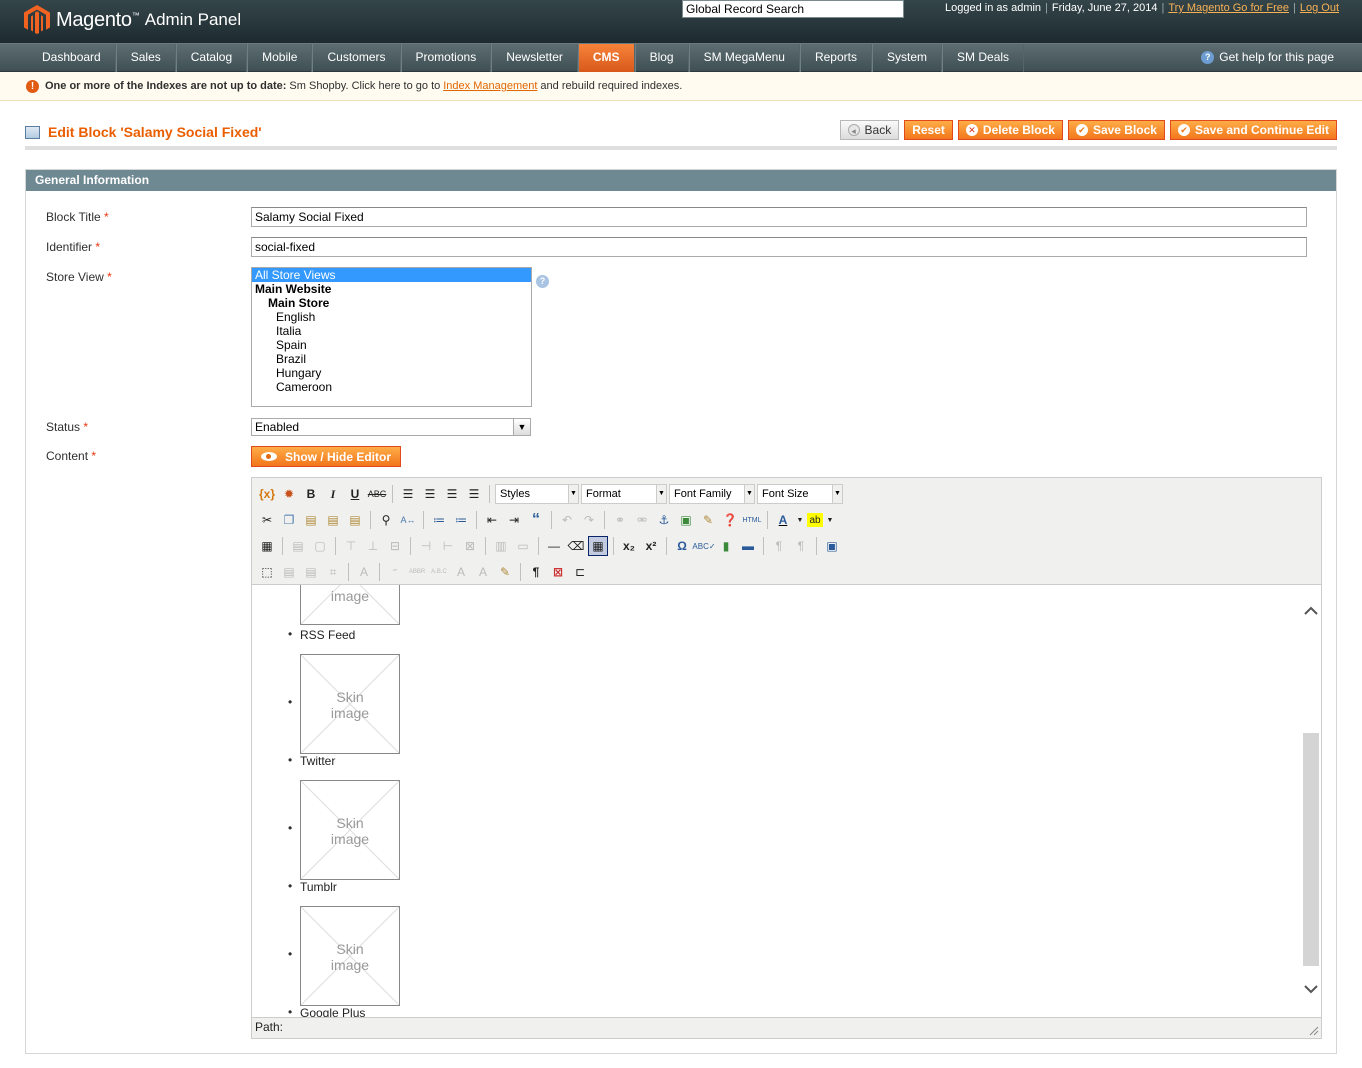 This screenshot has width=1362, height=1068. Describe the element at coordinates (748, 546) in the screenshot. I see `fullscreen-icon: ▬` at that location.